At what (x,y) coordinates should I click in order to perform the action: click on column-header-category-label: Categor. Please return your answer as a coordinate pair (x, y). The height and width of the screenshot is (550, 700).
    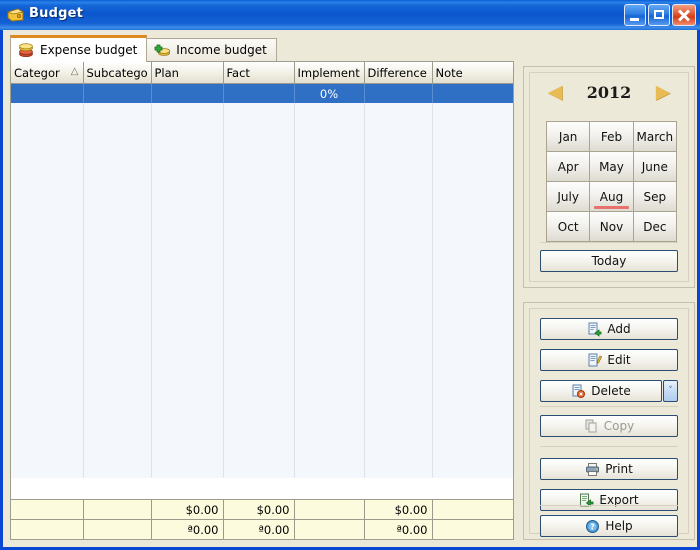
    Looking at the image, I should click on (37, 72).